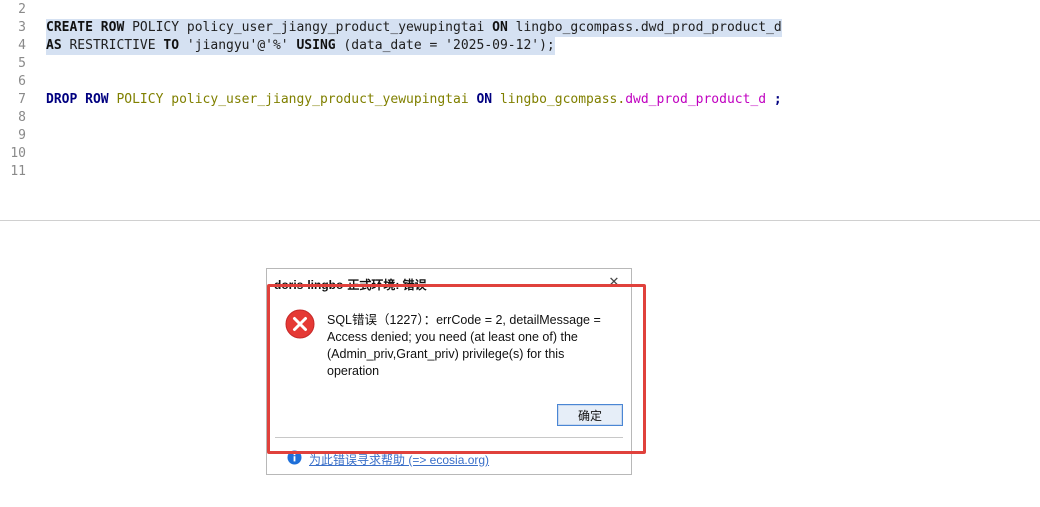 The height and width of the screenshot is (507, 1040). What do you see at coordinates (774, 99) in the screenshot?
I see `code-token: ;` at bounding box center [774, 99].